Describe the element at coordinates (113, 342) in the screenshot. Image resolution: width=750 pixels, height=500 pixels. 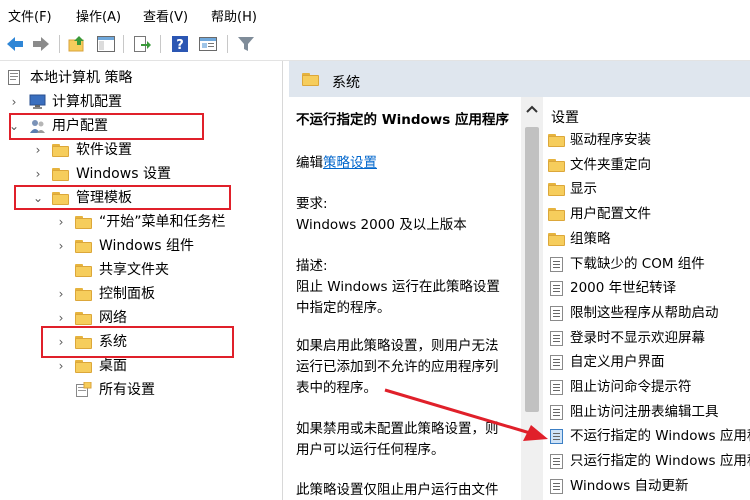
I see `tree-label: 系统` at that location.